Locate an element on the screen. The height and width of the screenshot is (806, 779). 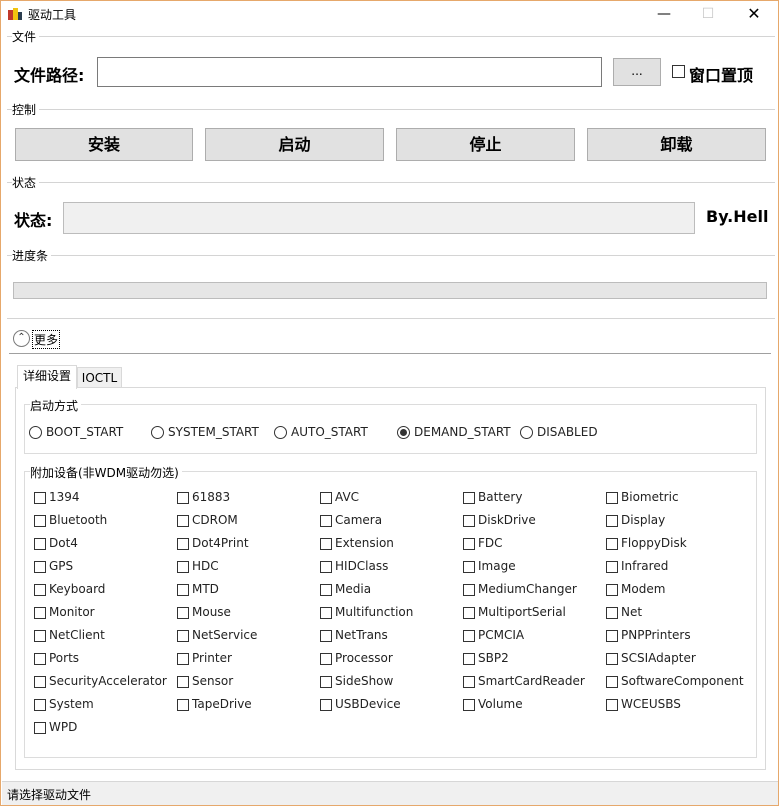
start-button: 启动 is located at coordinates (294, 144).